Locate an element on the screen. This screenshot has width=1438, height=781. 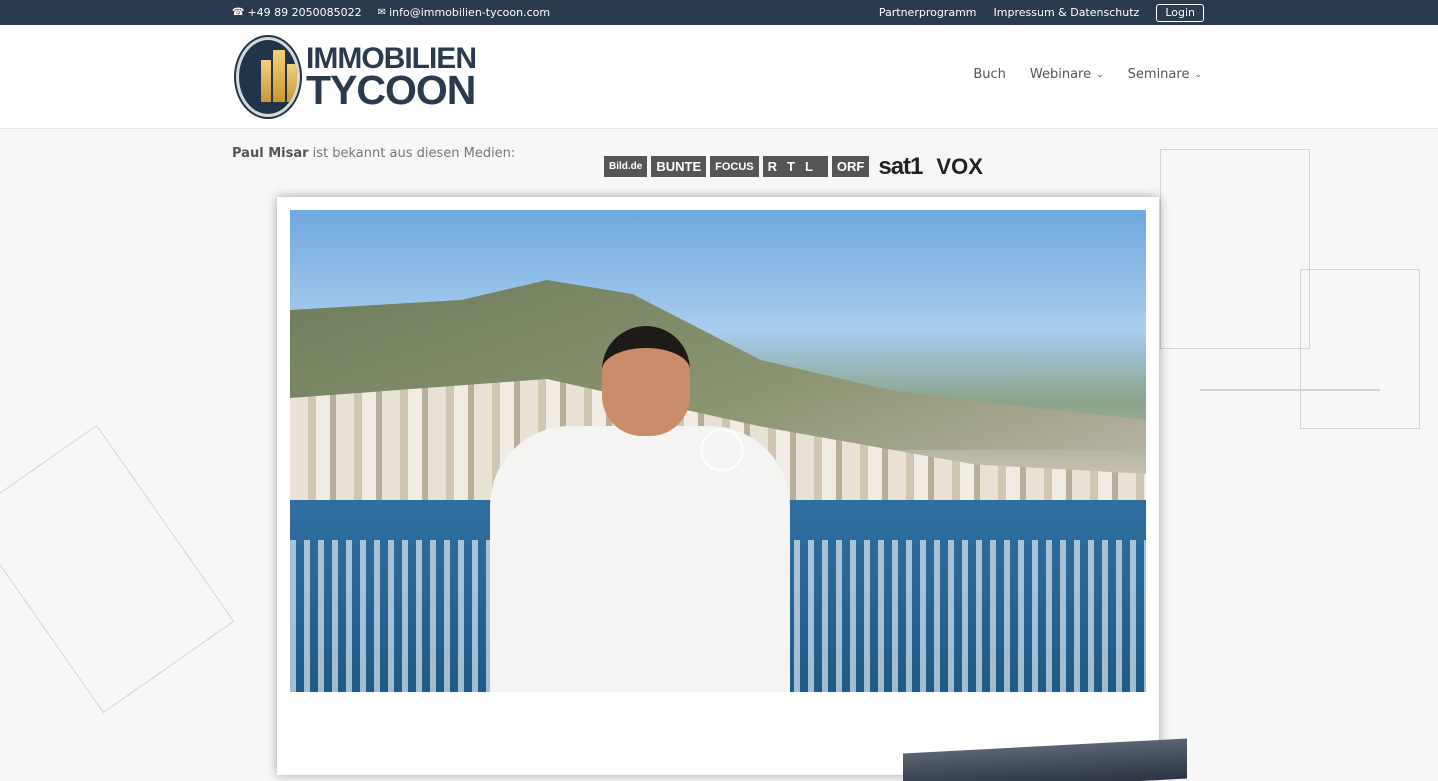
rtl-logo: RTL is located at coordinates (795, 166).